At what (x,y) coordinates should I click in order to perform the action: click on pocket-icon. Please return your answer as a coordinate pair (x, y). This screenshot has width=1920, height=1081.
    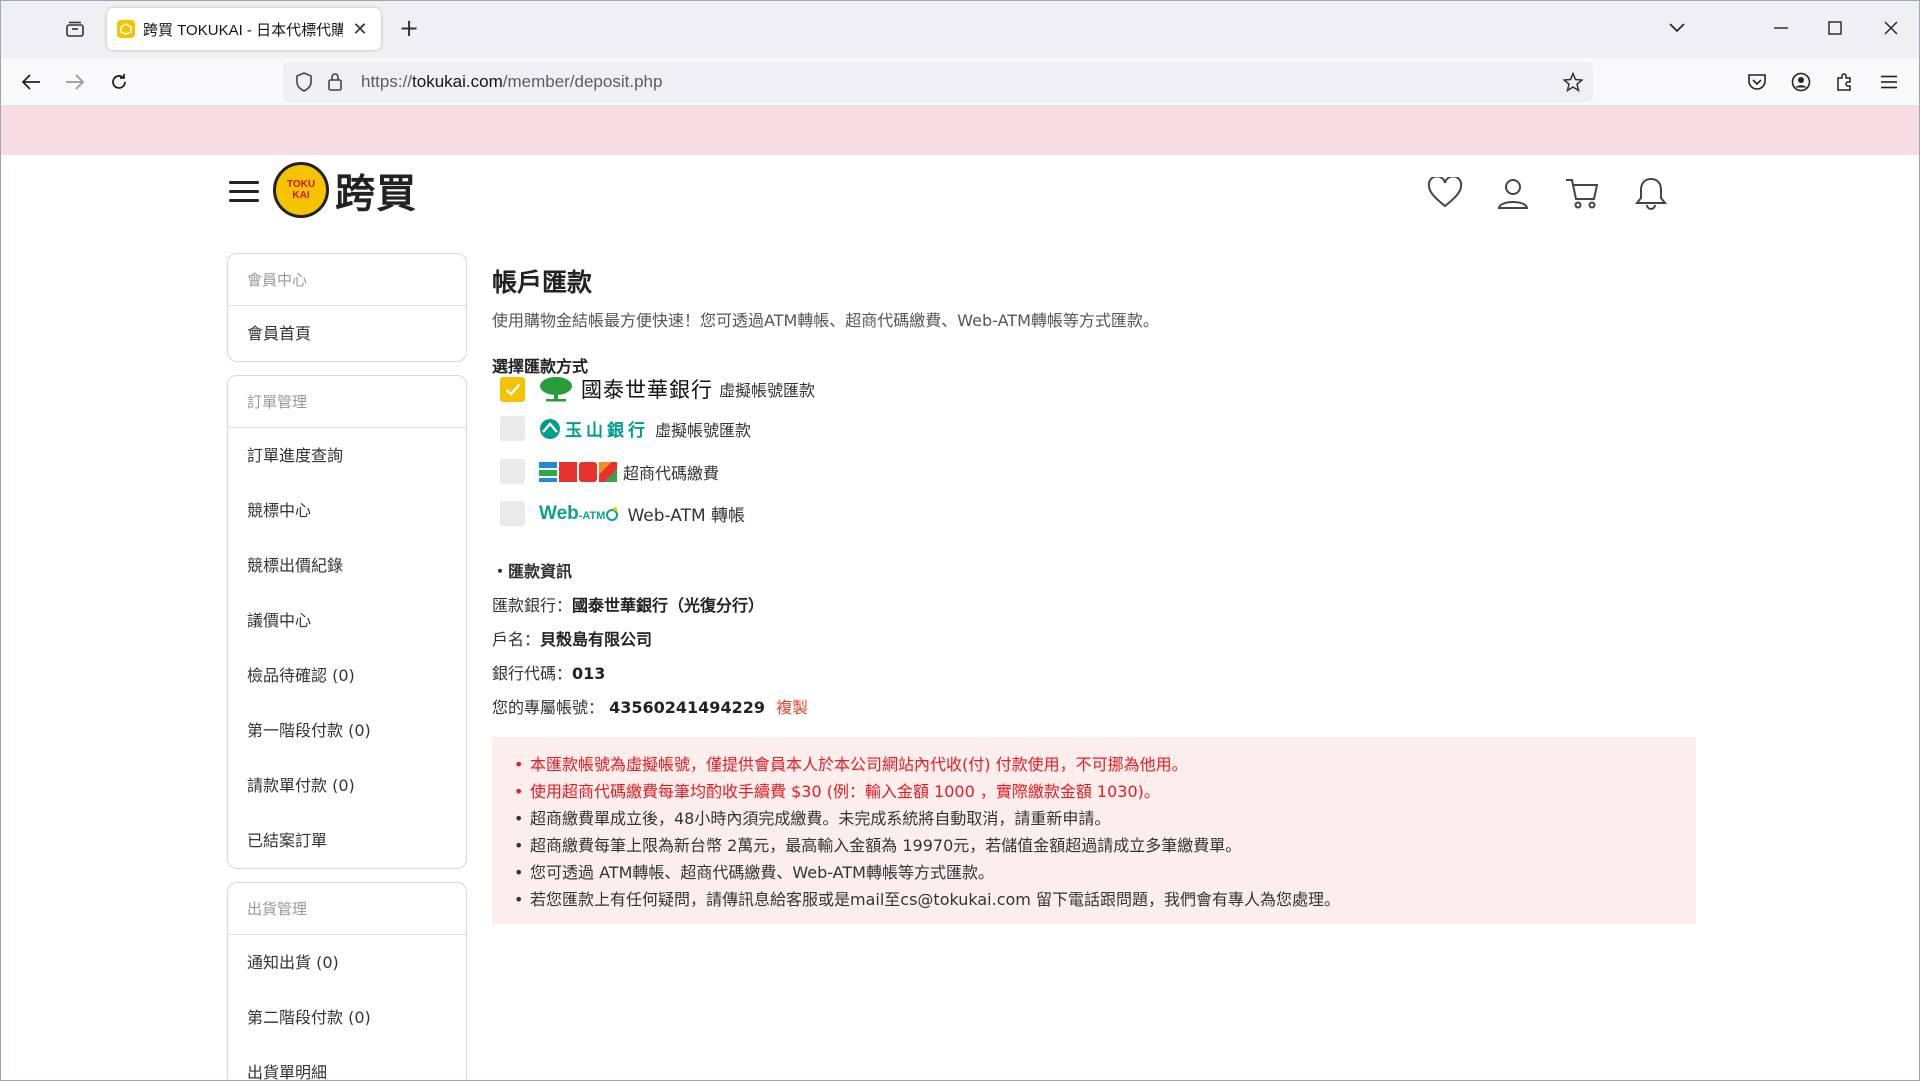
    Looking at the image, I should click on (1757, 82).